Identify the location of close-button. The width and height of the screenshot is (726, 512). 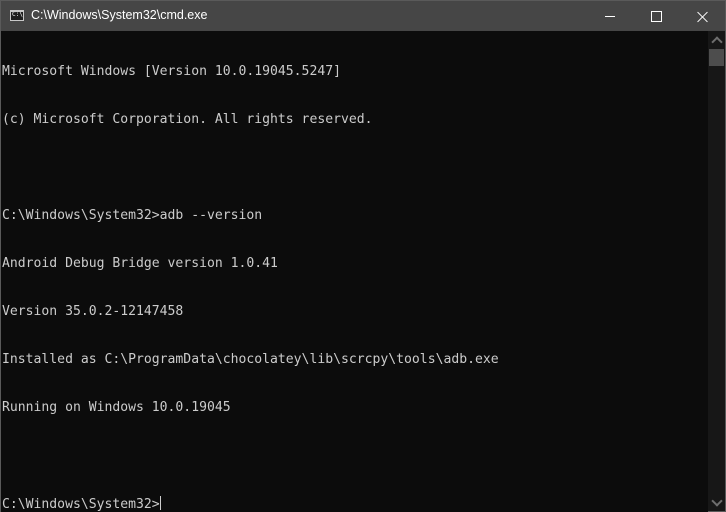
(702, 16).